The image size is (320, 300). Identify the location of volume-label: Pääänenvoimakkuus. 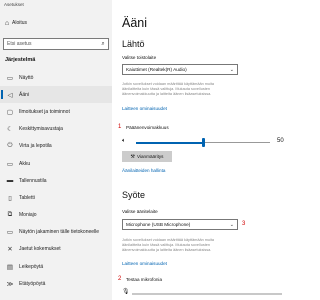
(147, 127).